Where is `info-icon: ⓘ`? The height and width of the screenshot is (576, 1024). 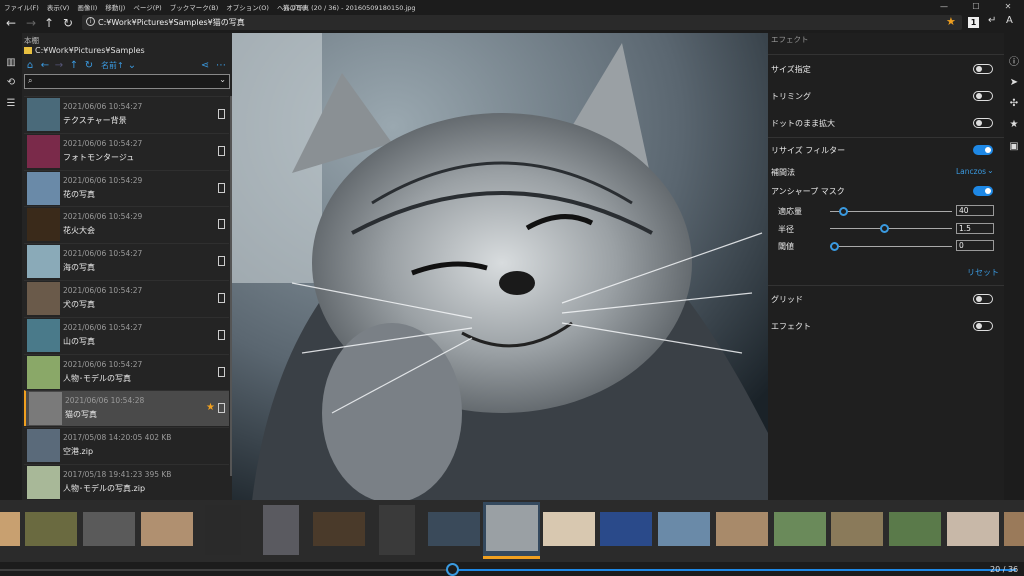
info-icon: ⓘ is located at coordinates (1014, 60).